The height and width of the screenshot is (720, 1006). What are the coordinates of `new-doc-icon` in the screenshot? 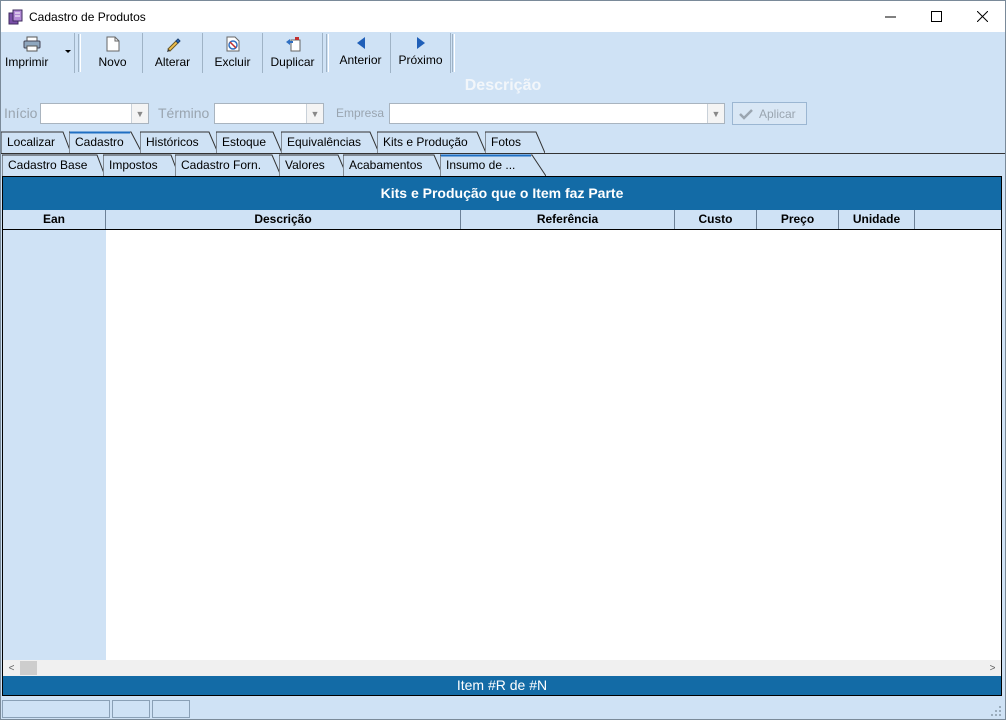 It's located at (112, 44).